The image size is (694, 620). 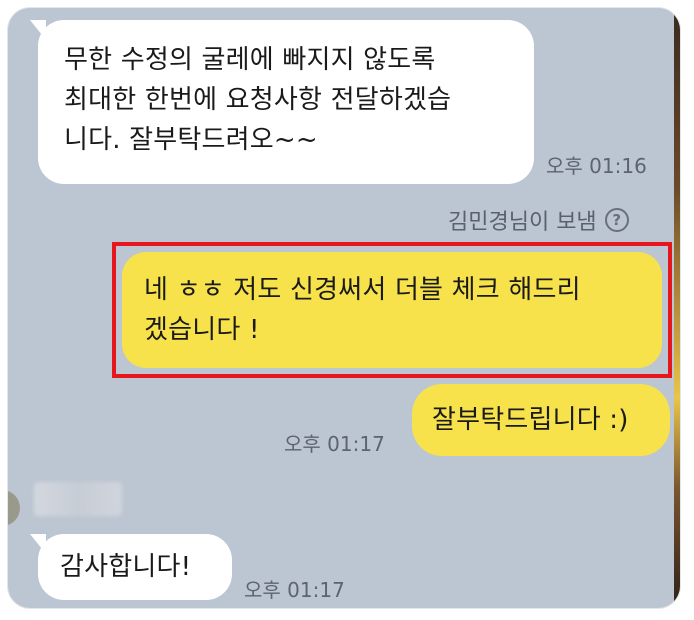 I want to click on sent-by-label: 김민경님이 보냄 ?, so click(x=538, y=220).